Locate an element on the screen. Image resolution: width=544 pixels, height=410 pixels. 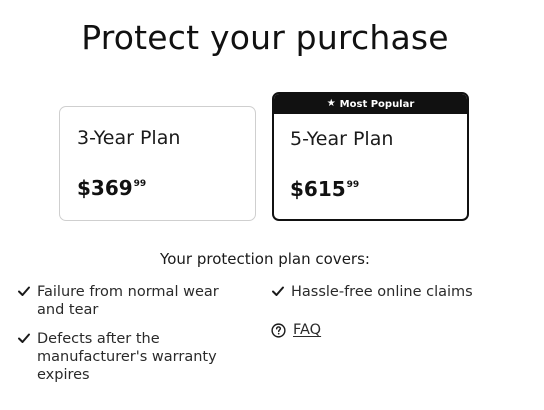
badge-label: Most Popular is located at coordinates (377, 104).